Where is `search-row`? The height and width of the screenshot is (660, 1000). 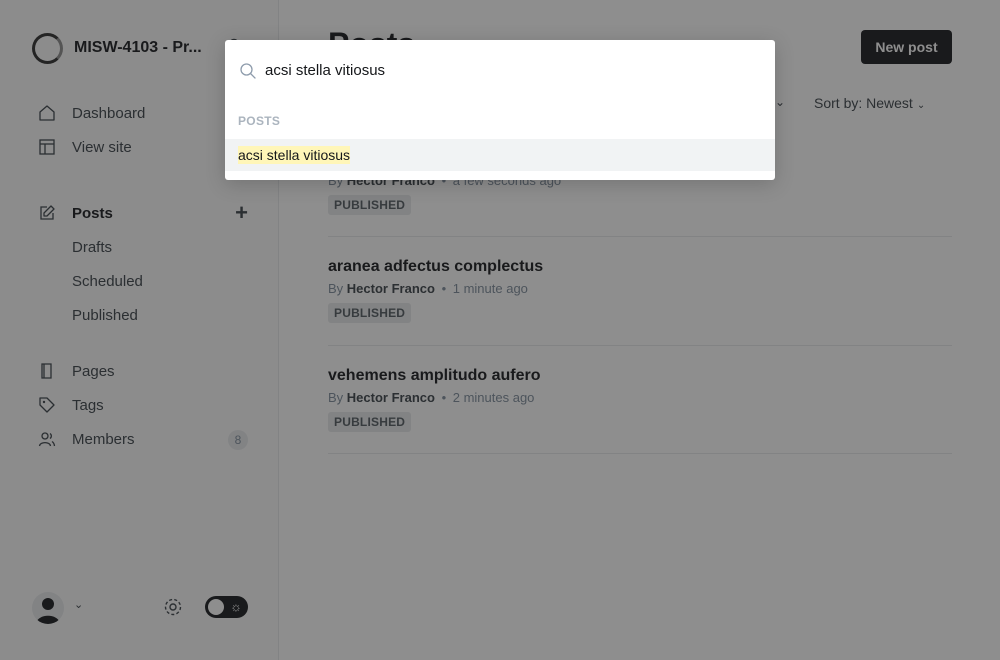
search-row is located at coordinates (500, 70).